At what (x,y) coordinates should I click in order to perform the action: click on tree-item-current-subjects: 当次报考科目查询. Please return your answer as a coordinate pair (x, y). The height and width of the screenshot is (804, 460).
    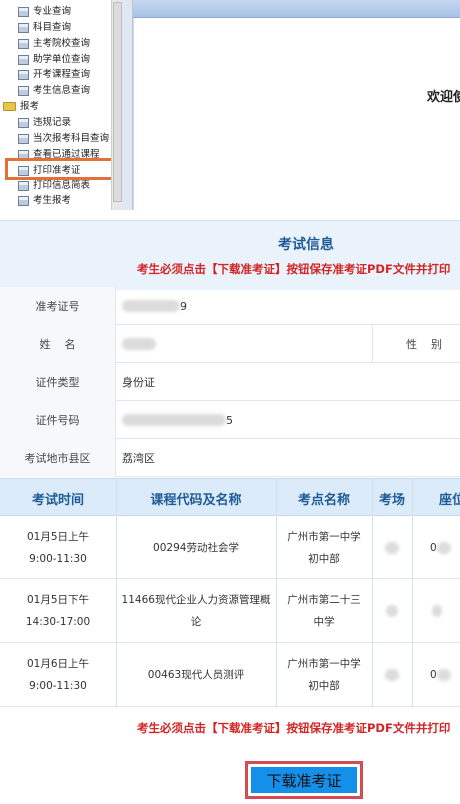
    Looking at the image, I should click on (63, 138).